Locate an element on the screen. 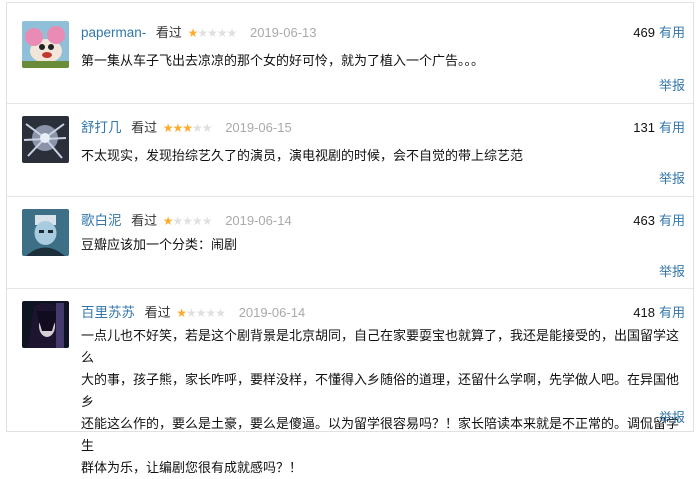 The width and height of the screenshot is (700, 479). review-date: 2019-06-13 is located at coordinates (283, 32).